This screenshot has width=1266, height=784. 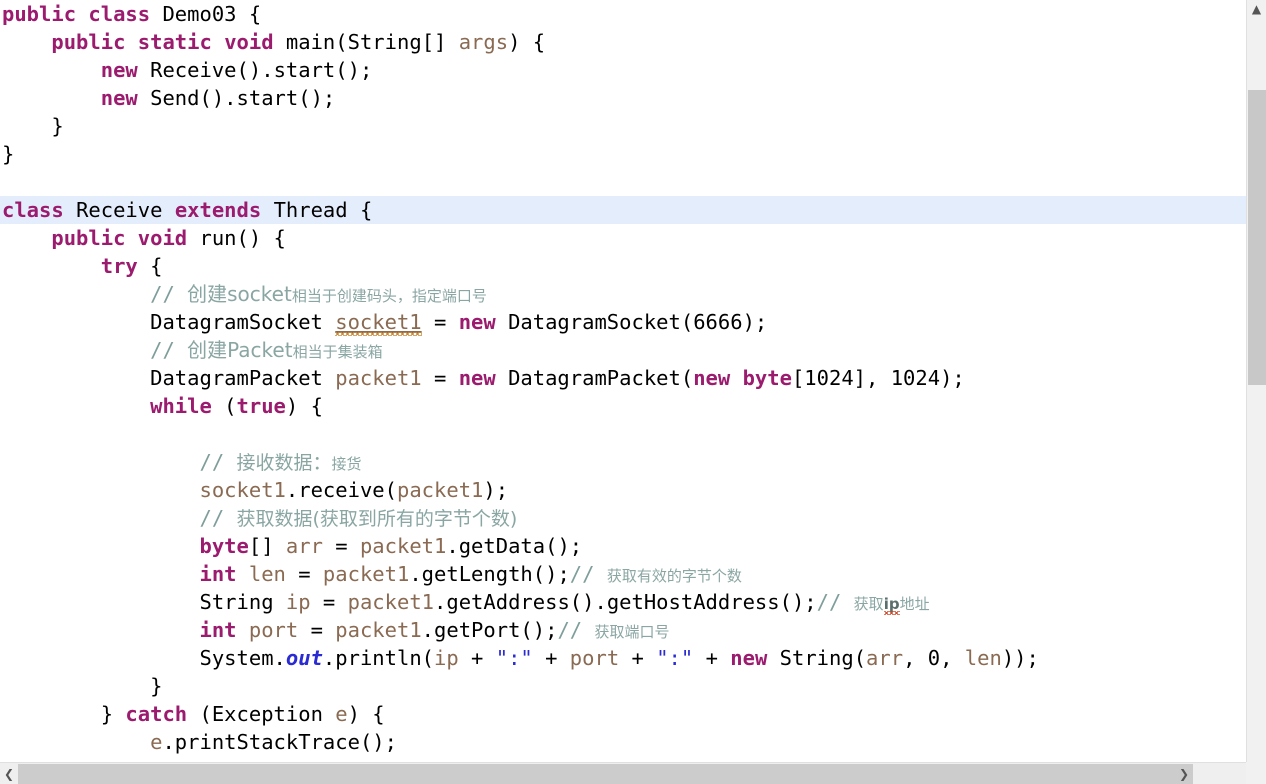 I want to click on type-name: Demo03, so click(x=199, y=14).